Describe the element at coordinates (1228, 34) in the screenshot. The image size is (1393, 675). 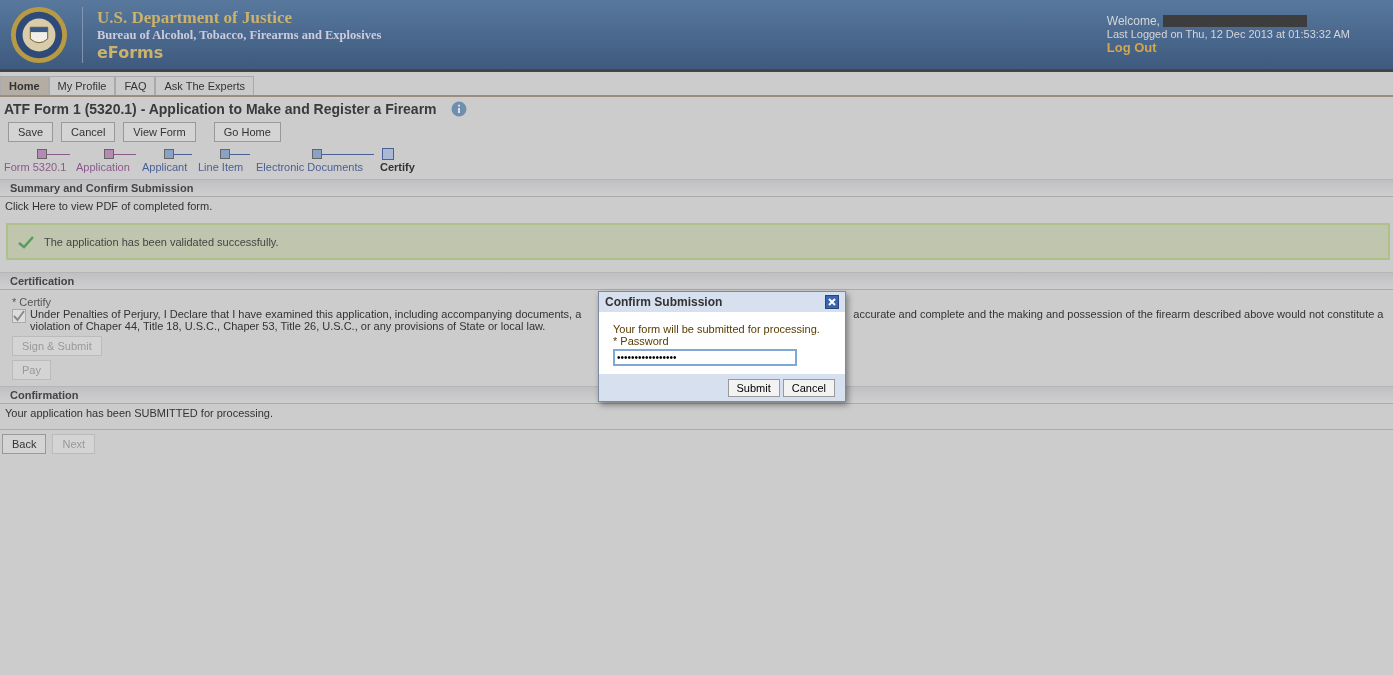
I see `last-logged-text: Last Logged on Thu, 12 Dec 2013 at 01:53:32 AM` at that location.